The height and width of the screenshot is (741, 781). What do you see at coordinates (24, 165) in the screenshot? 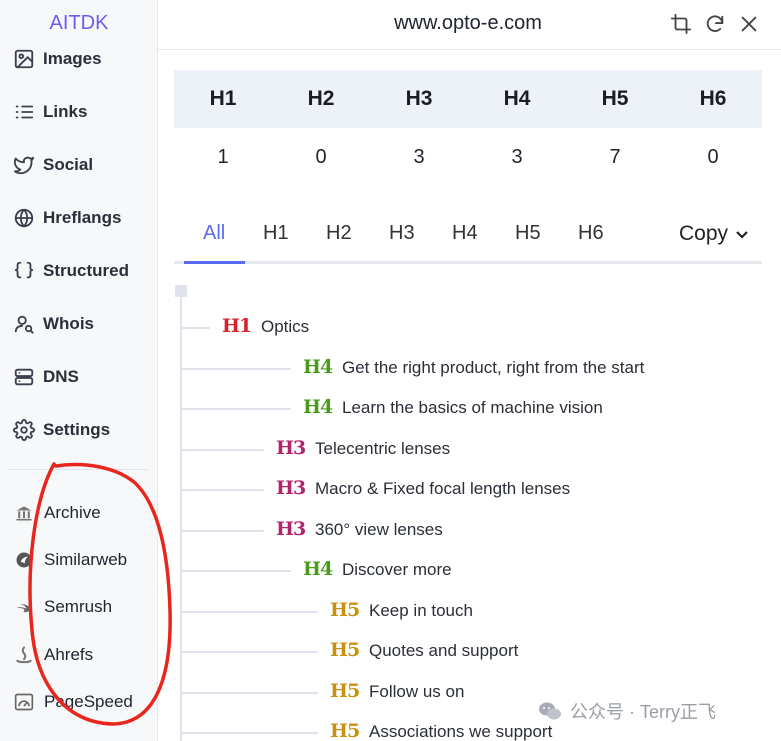
I see `twitter-icon` at bounding box center [24, 165].